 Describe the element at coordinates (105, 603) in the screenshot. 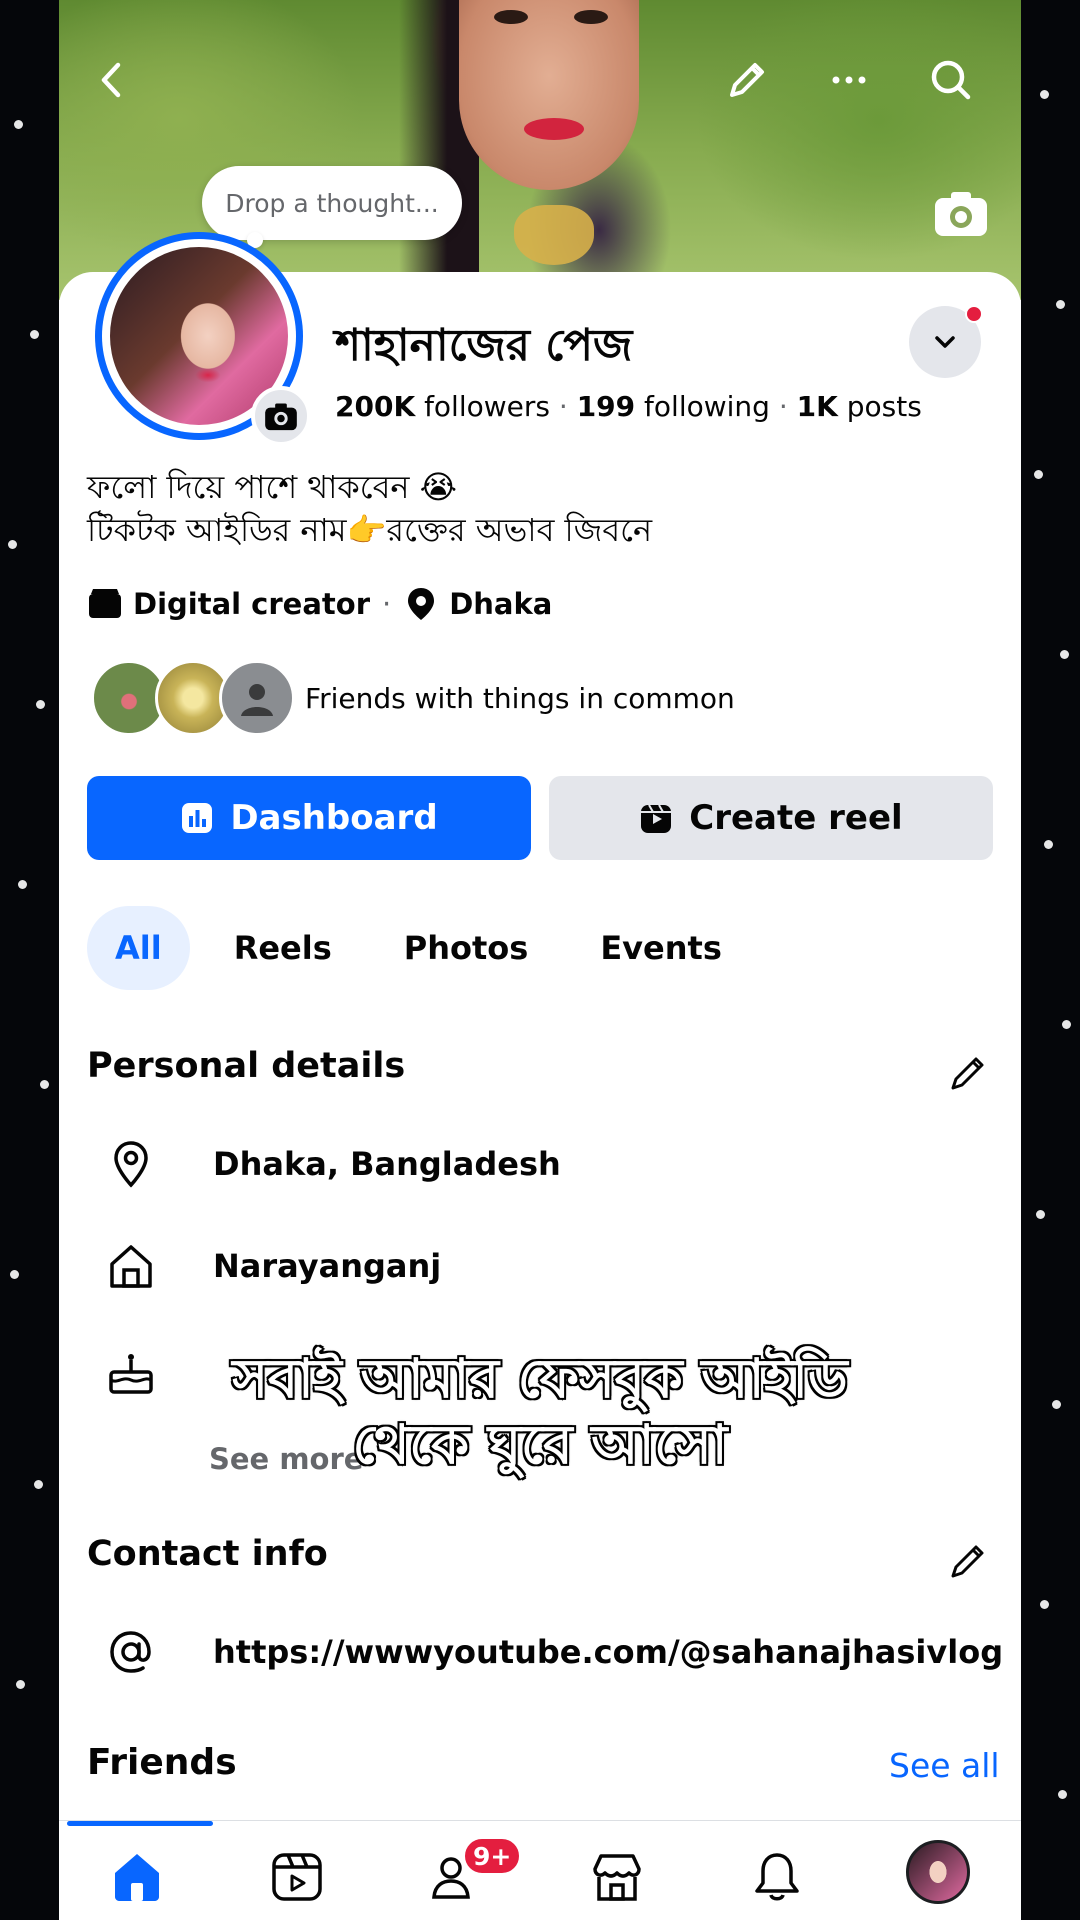

I see `clapperboard-icon` at that location.